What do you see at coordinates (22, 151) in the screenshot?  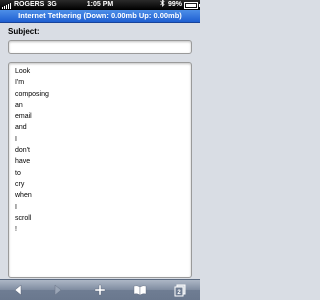 I see `body-line: don't` at bounding box center [22, 151].